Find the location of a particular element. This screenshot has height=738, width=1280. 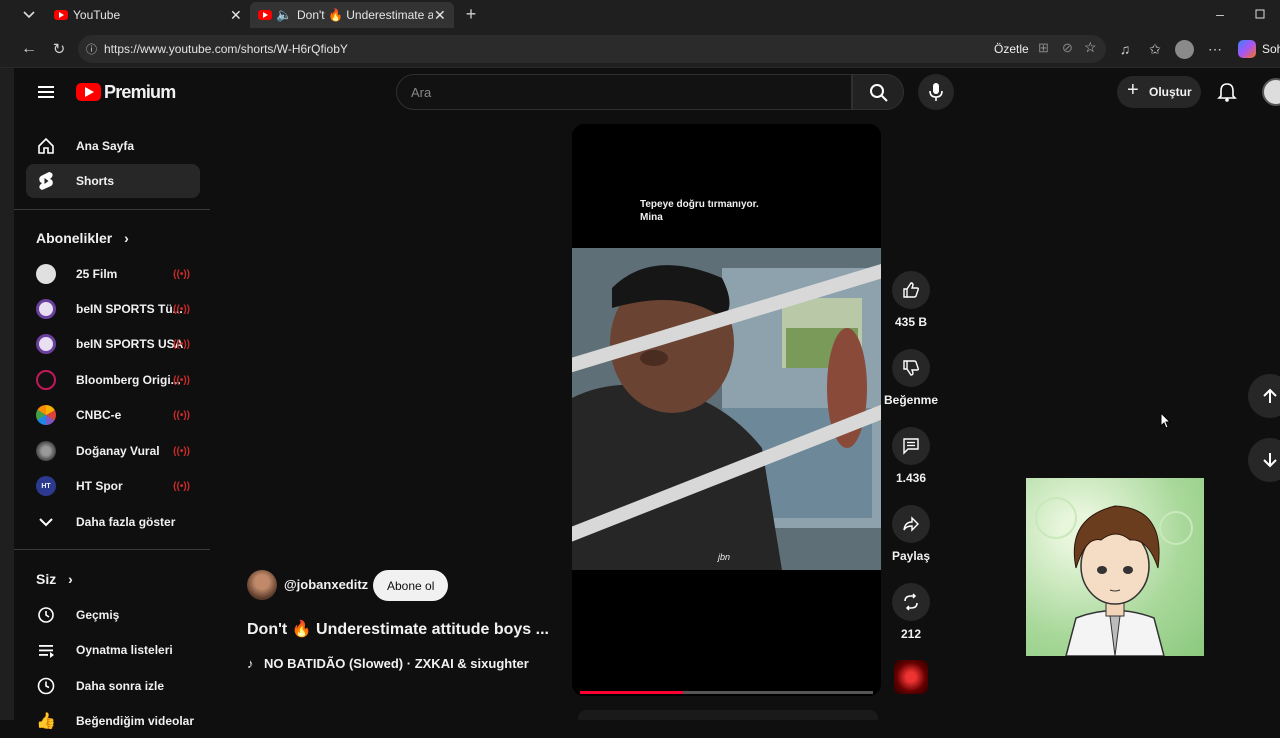

music-extension-icon: ♫ is located at coordinates (1125, 49).